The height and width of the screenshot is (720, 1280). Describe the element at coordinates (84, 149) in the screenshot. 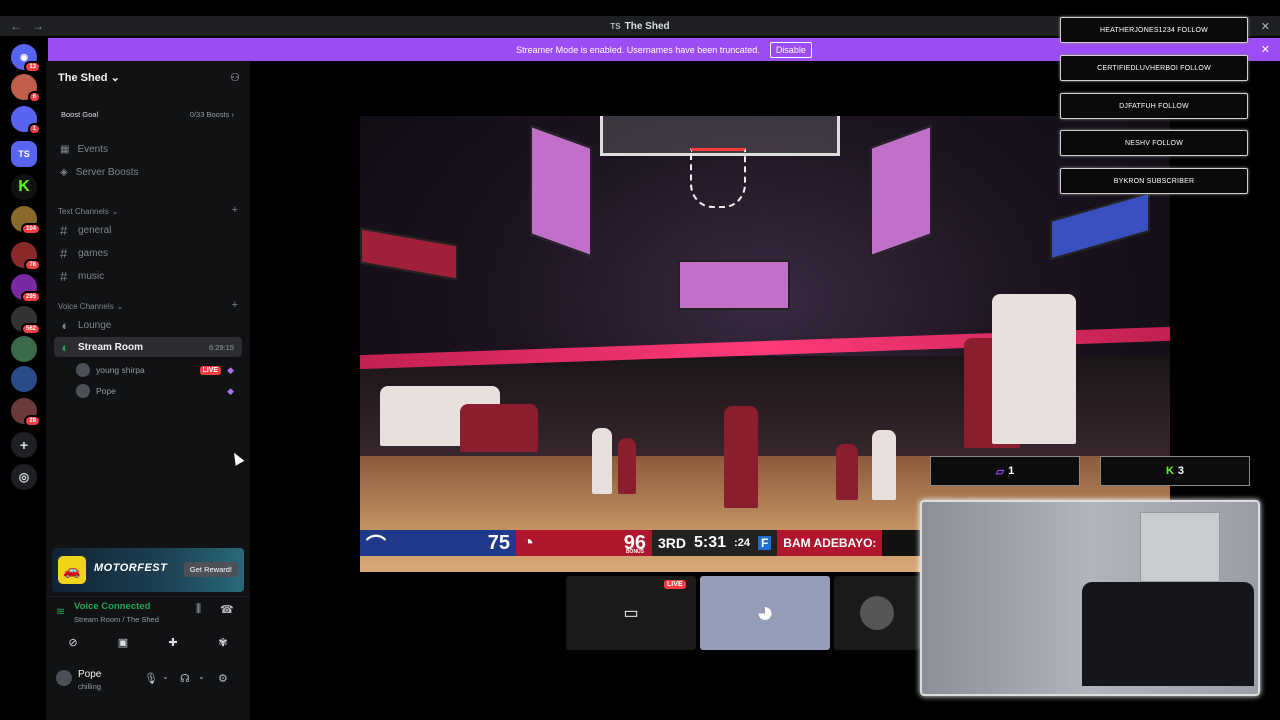

I see `events-link: ▦ Events` at that location.